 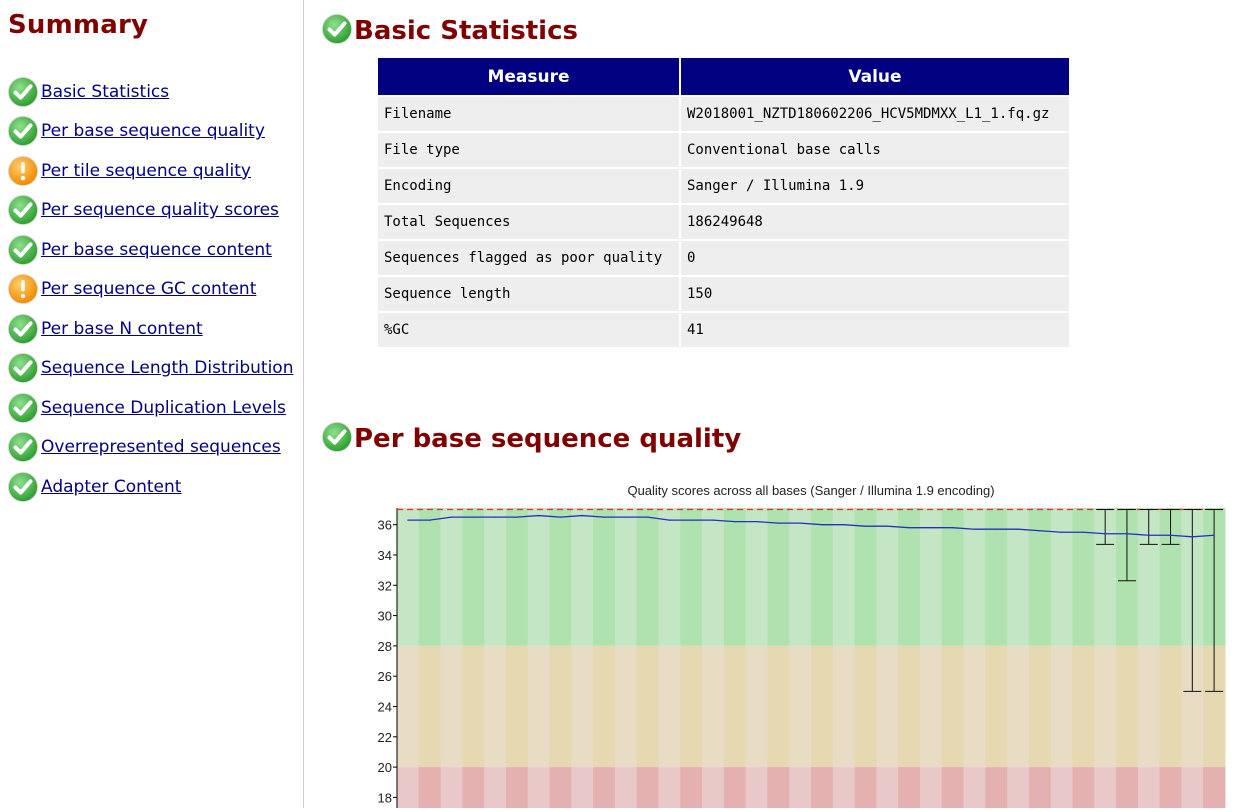 I want to click on summary-item: Basic Statistics, so click(x=149, y=92).